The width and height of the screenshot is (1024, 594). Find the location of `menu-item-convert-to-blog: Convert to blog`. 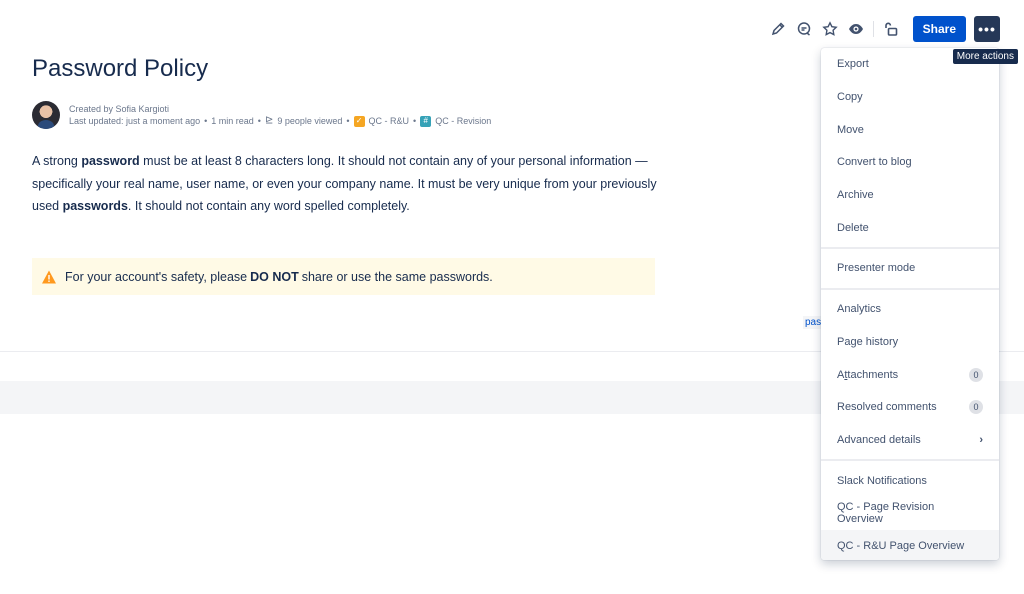

menu-item-convert-to-blog: Convert to blog is located at coordinates (910, 162).